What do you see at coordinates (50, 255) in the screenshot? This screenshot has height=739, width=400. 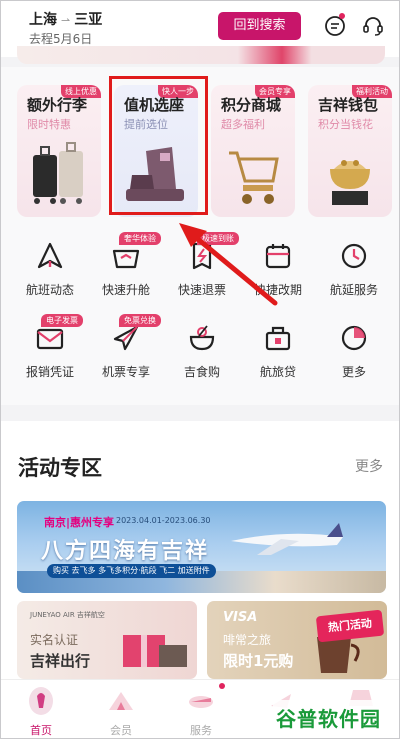 I see `flight-status-icon` at bounding box center [50, 255].